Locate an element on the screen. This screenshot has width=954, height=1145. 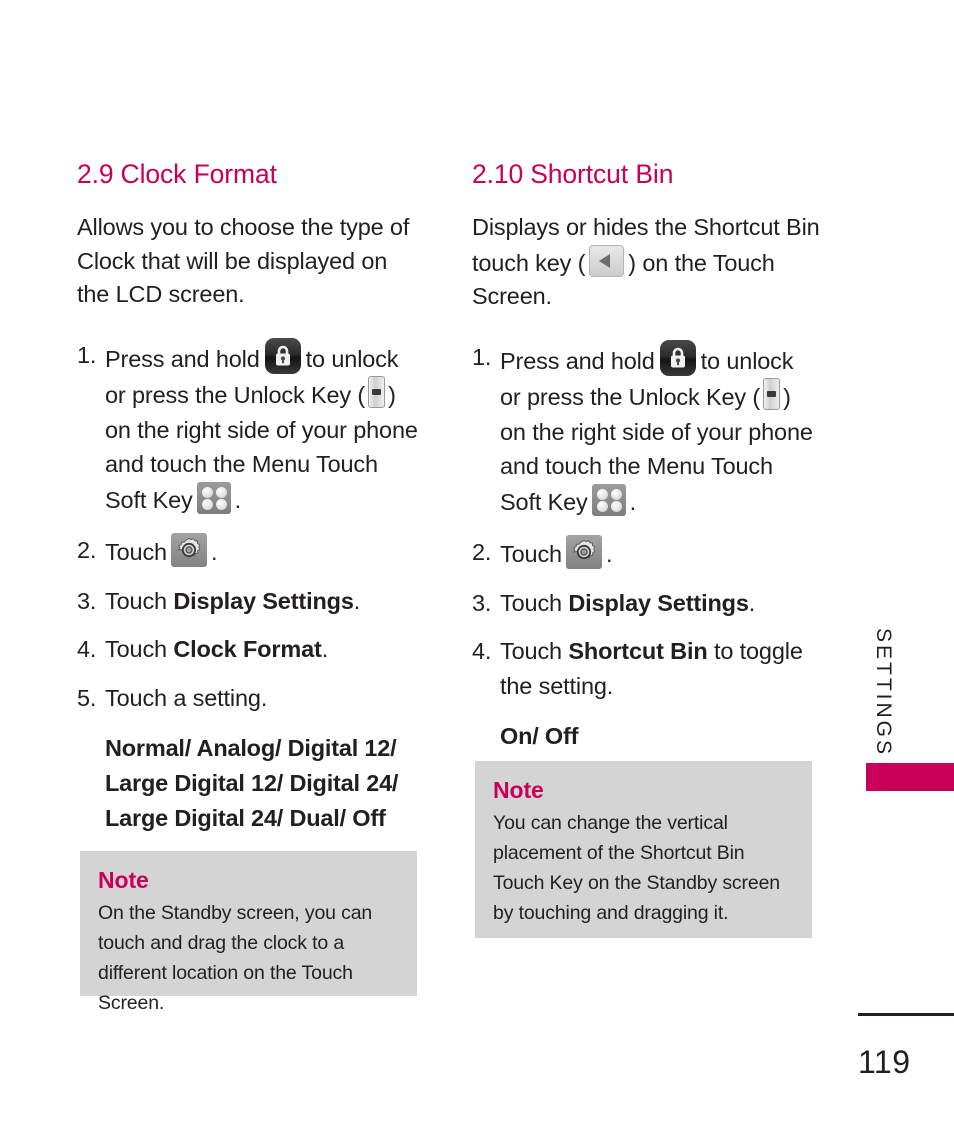
footer-divider is located at coordinates (906, 1014).